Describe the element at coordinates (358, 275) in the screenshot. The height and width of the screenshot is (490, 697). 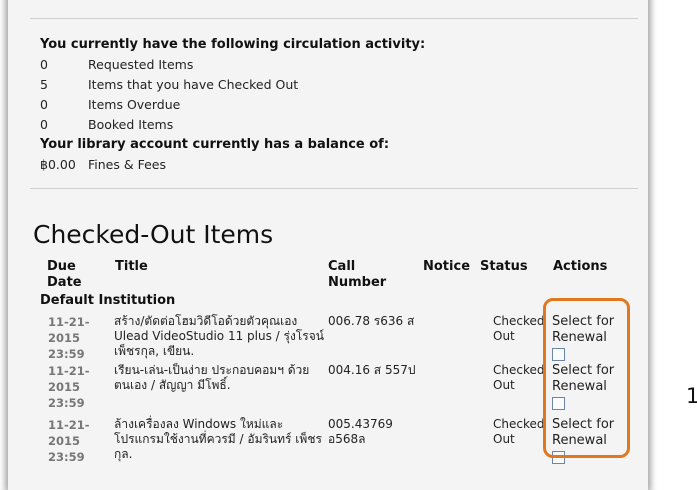
I see `column-header-call-number: Call Number` at that location.